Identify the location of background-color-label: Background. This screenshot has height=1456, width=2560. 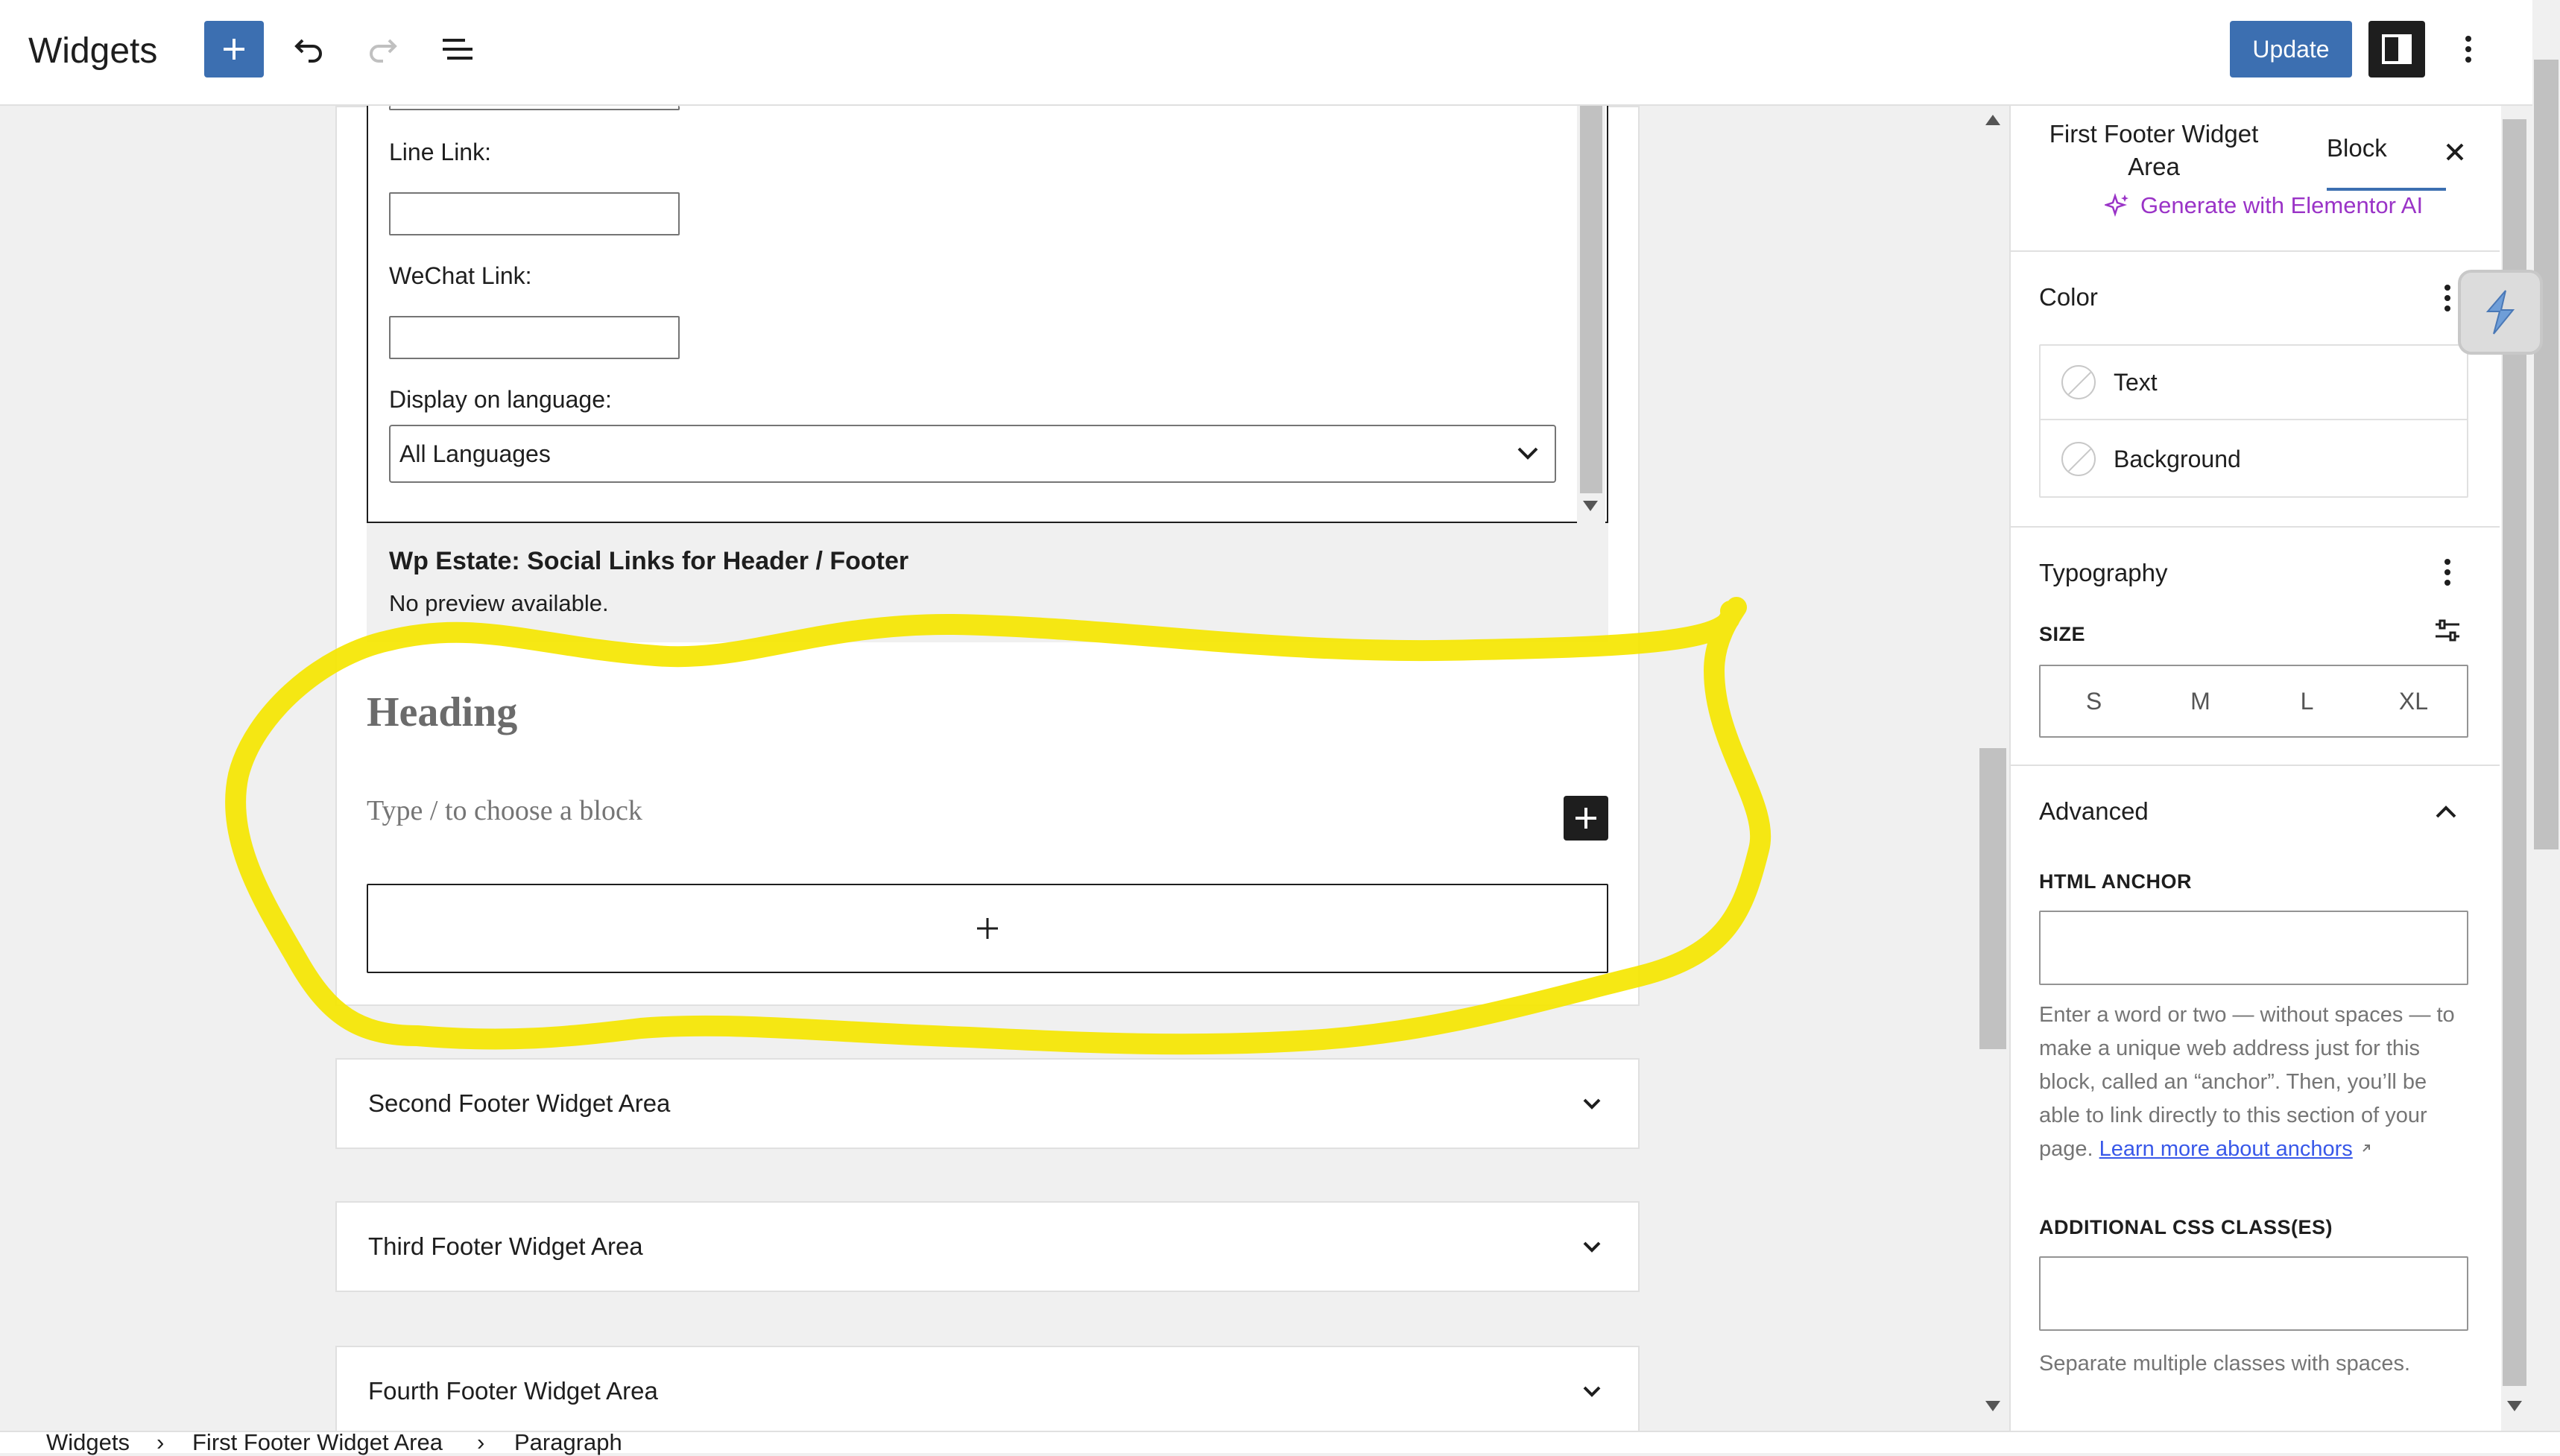
(2177, 458).